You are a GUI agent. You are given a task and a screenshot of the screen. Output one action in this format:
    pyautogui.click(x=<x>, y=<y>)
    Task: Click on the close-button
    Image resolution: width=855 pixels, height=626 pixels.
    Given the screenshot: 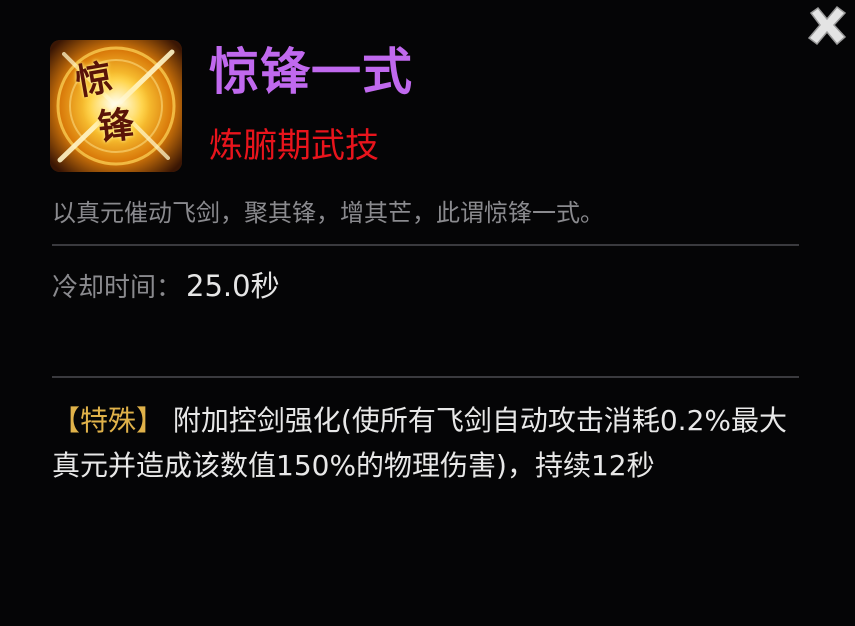 What is the action you would take?
    pyautogui.click(x=827, y=26)
    